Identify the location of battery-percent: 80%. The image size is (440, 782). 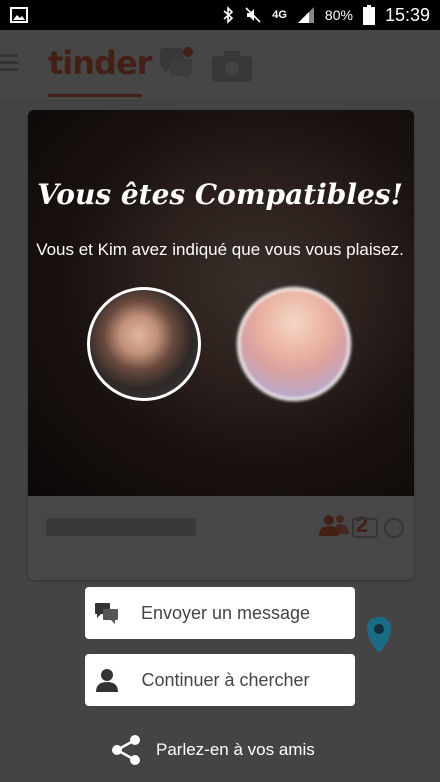
(338, 15).